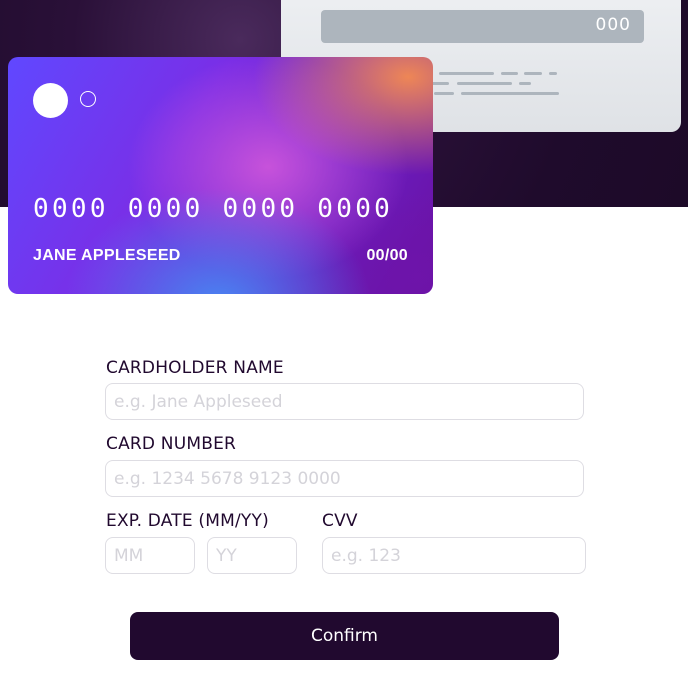 The image size is (688, 685). I want to click on card-back-cvv: 000, so click(613, 25).